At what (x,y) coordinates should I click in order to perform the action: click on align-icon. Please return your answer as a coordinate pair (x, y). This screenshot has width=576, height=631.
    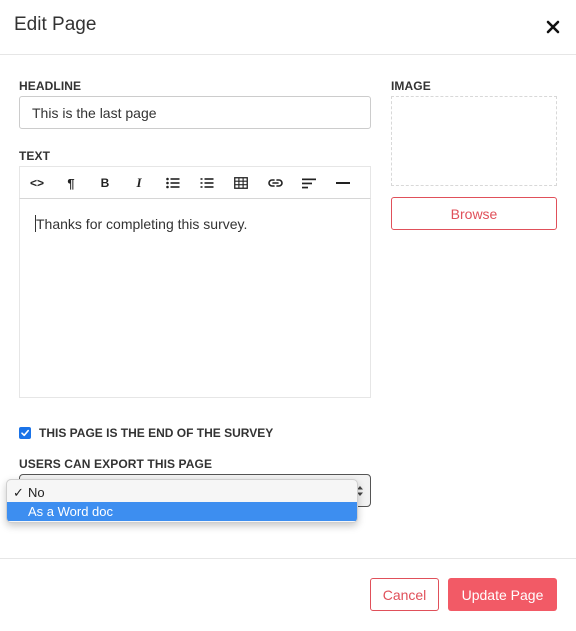
    Looking at the image, I should click on (309, 183).